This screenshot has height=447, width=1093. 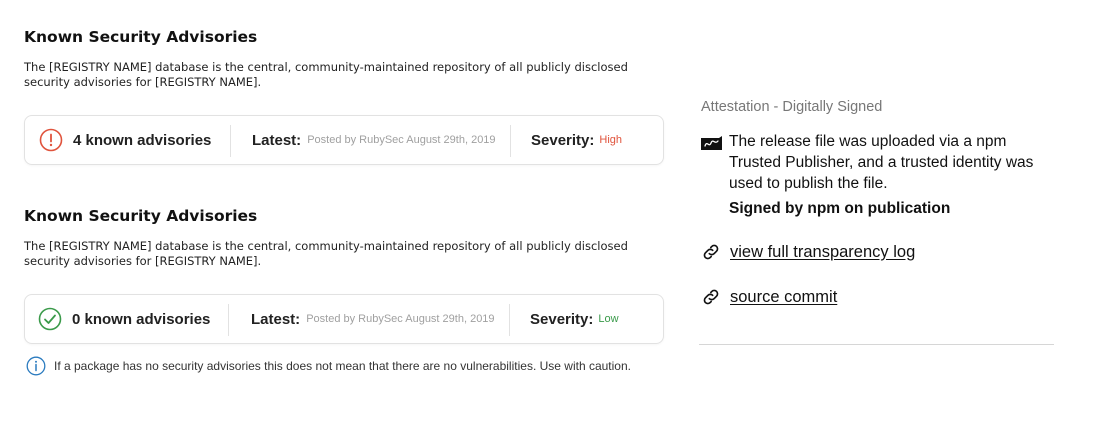 What do you see at coordinates (142, 140) in the screenshot?
I see `advisory-count-label: 4 known advisories` at bounding box center [142, 140].